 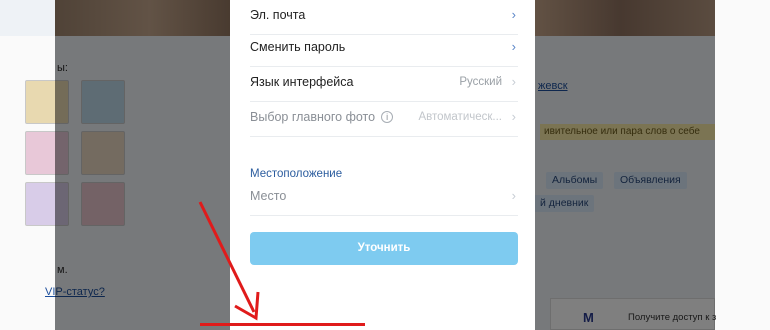 I want to click on language-value: Русский, so click(x=480, y=82).